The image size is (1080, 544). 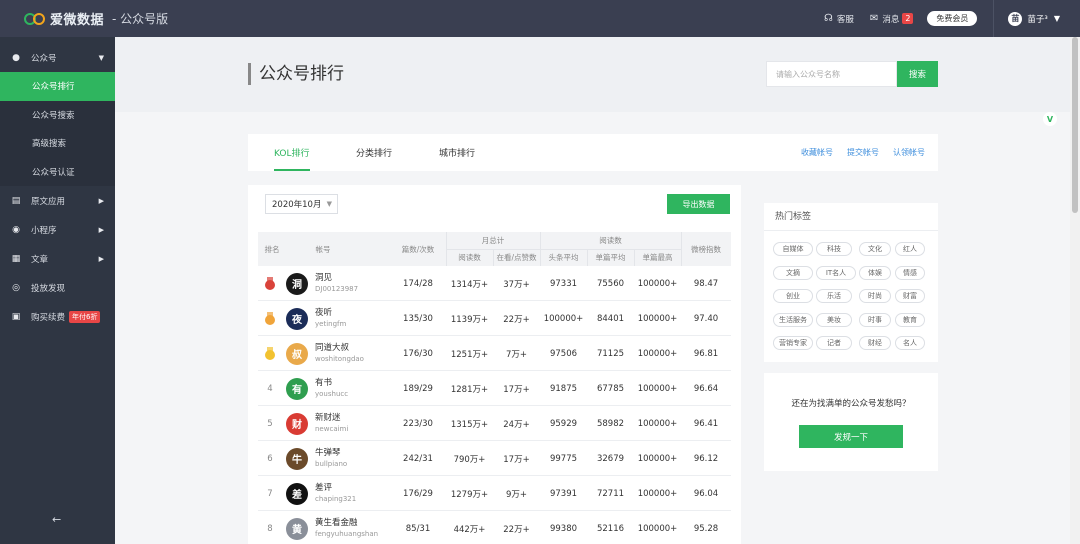 I want to click on mail-icon: ✉, so click(x=874, y=18).